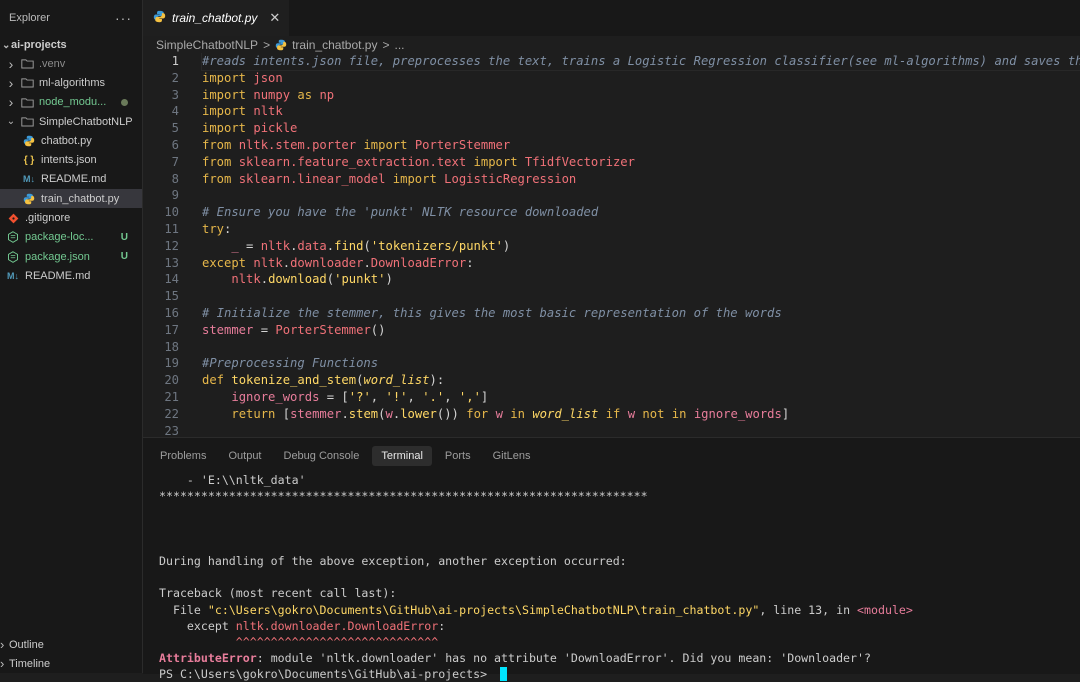 The height and width of the screenshot is (682, 1080). What do you see at coordinates (71, 217) in the screenshot?
I see `file-tree-item: .gitignore` at bounding box center [71, 217].